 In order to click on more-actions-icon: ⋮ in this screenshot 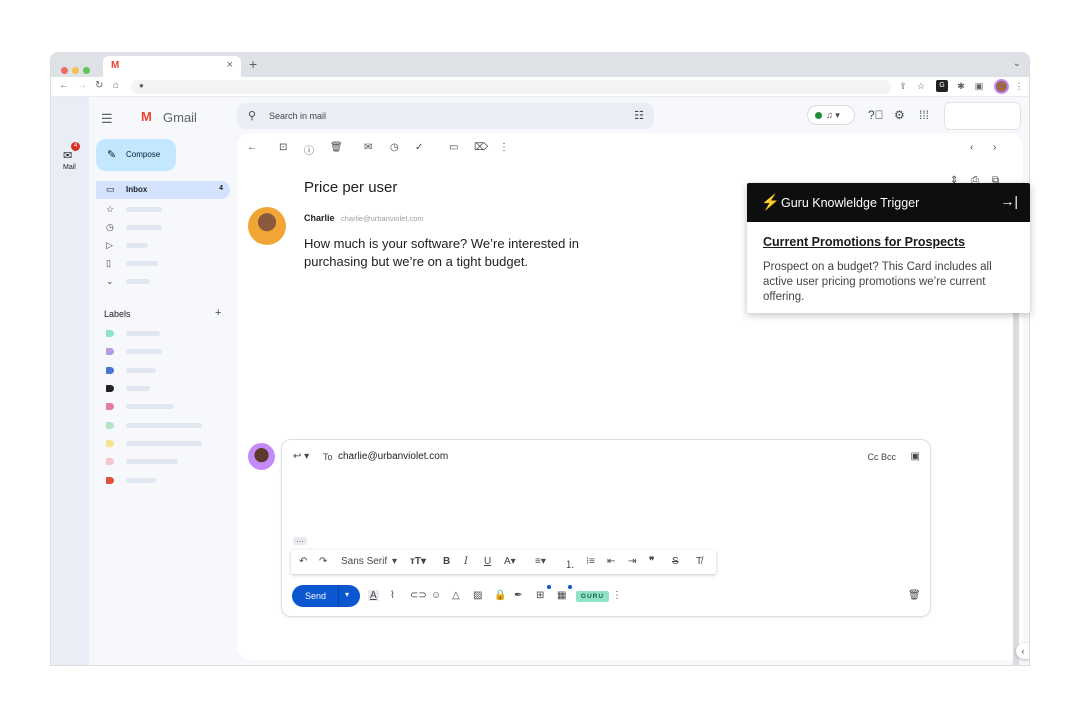, I will do `click(504, 147)`.